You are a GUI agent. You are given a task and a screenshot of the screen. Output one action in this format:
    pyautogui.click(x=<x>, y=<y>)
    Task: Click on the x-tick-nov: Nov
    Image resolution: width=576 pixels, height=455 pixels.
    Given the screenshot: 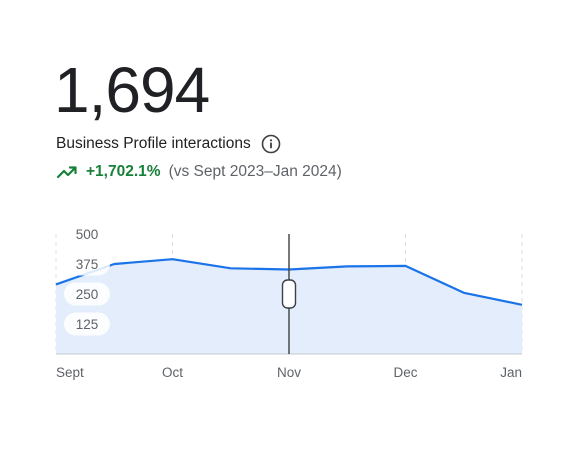 What is the action you would take?
    pyautogui.click(x=289, y=372)
    